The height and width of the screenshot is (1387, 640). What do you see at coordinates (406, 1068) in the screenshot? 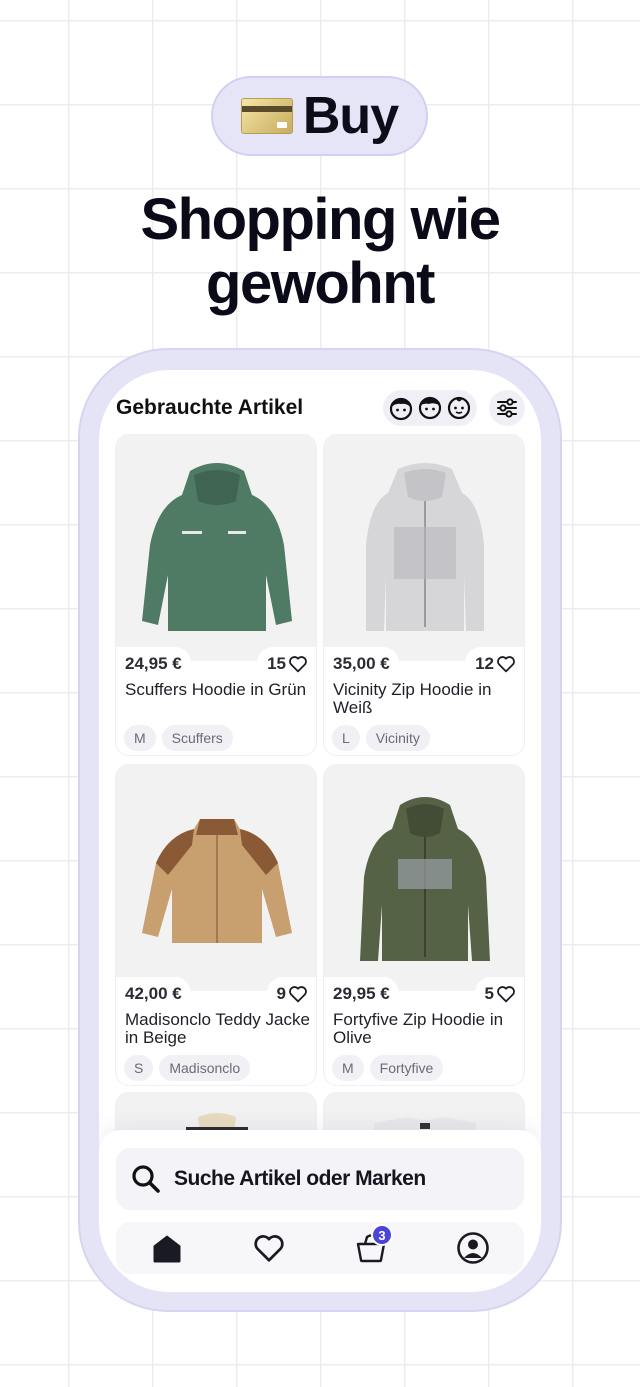
I see `brand-tag: Fortyfive` at bounding box center [406, 1068].